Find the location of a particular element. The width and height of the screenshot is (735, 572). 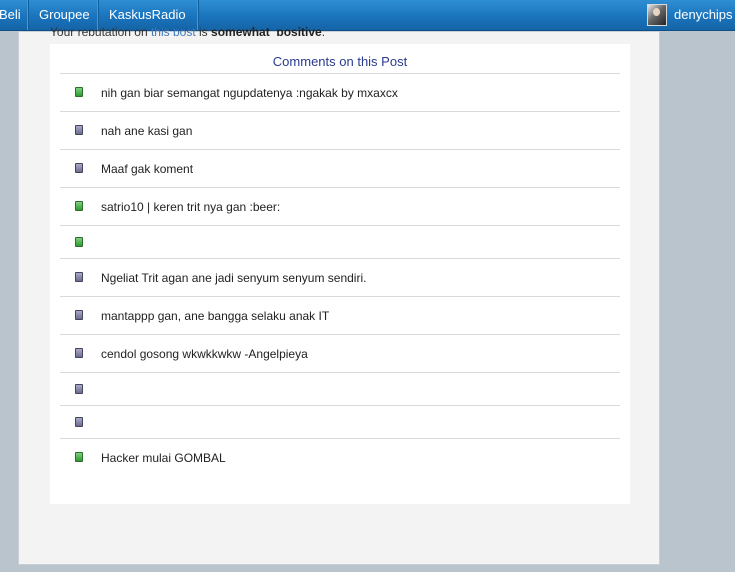

user-menu: denychips is located at coordinates (691, 15).